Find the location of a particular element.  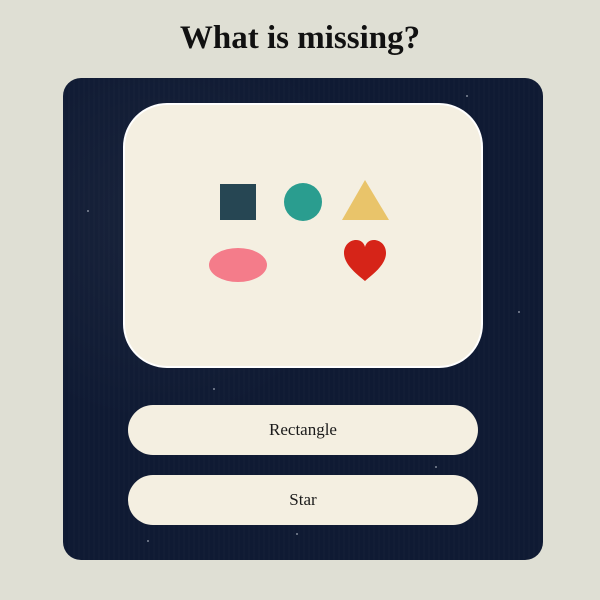

square-shape is located at coordinates (238, 202).